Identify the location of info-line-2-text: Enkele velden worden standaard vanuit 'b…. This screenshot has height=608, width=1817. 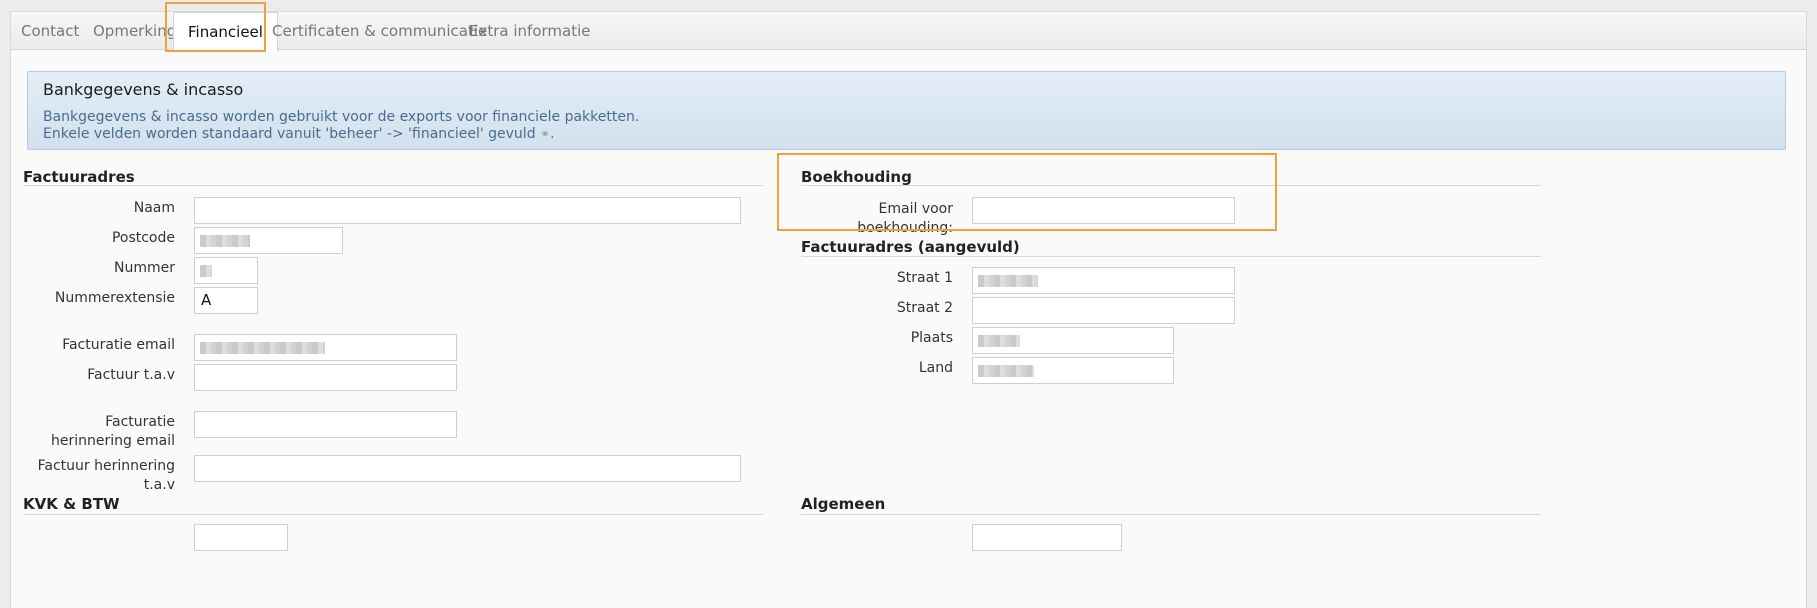
(289, 134).